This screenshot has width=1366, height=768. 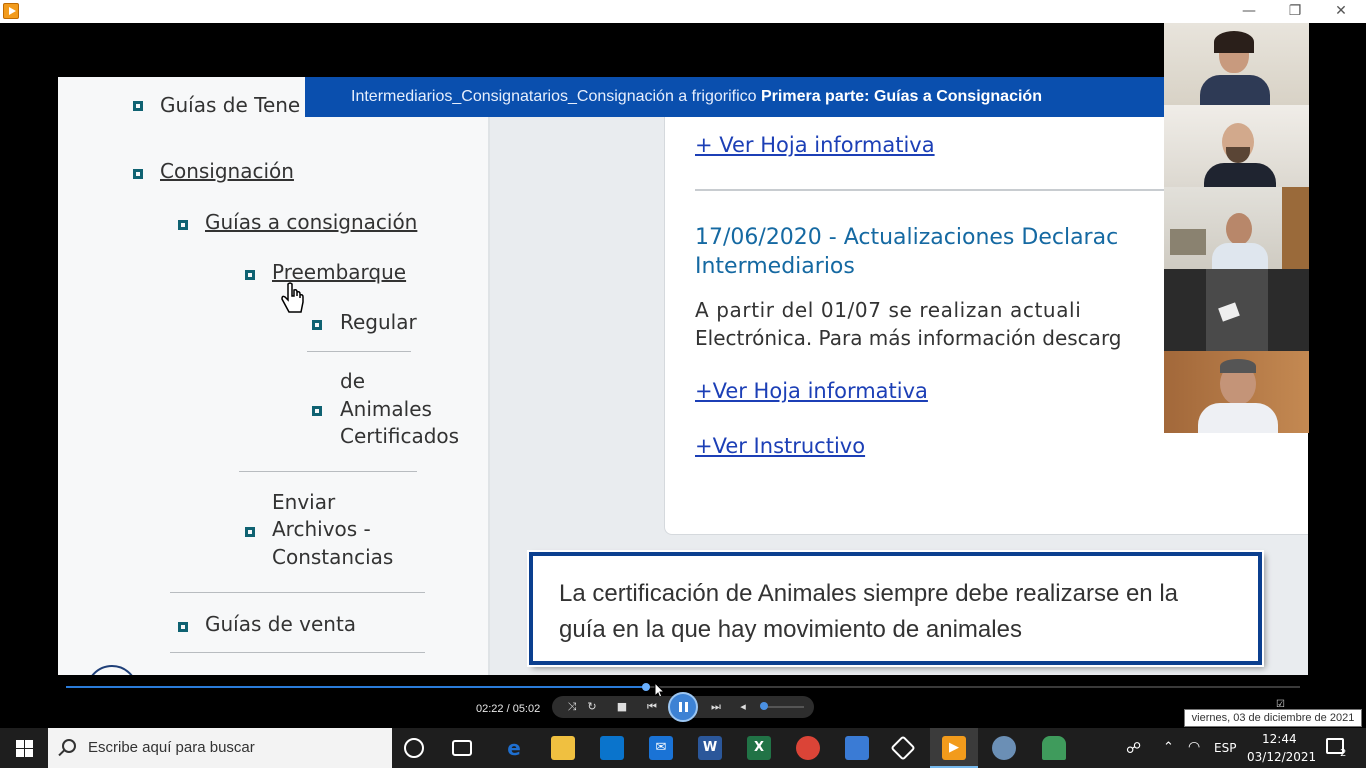 What do you see at coordinates (592, 707) in the screenshot?
I see `repeat-icon: ↻` at bounding box center [592, 707].